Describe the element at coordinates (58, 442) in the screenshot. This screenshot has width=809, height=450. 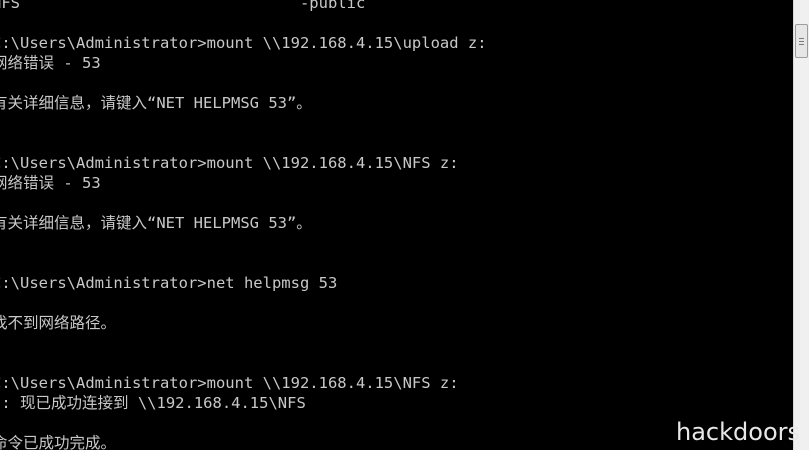
I see `console-line: 命令已成功完成。` at that location.